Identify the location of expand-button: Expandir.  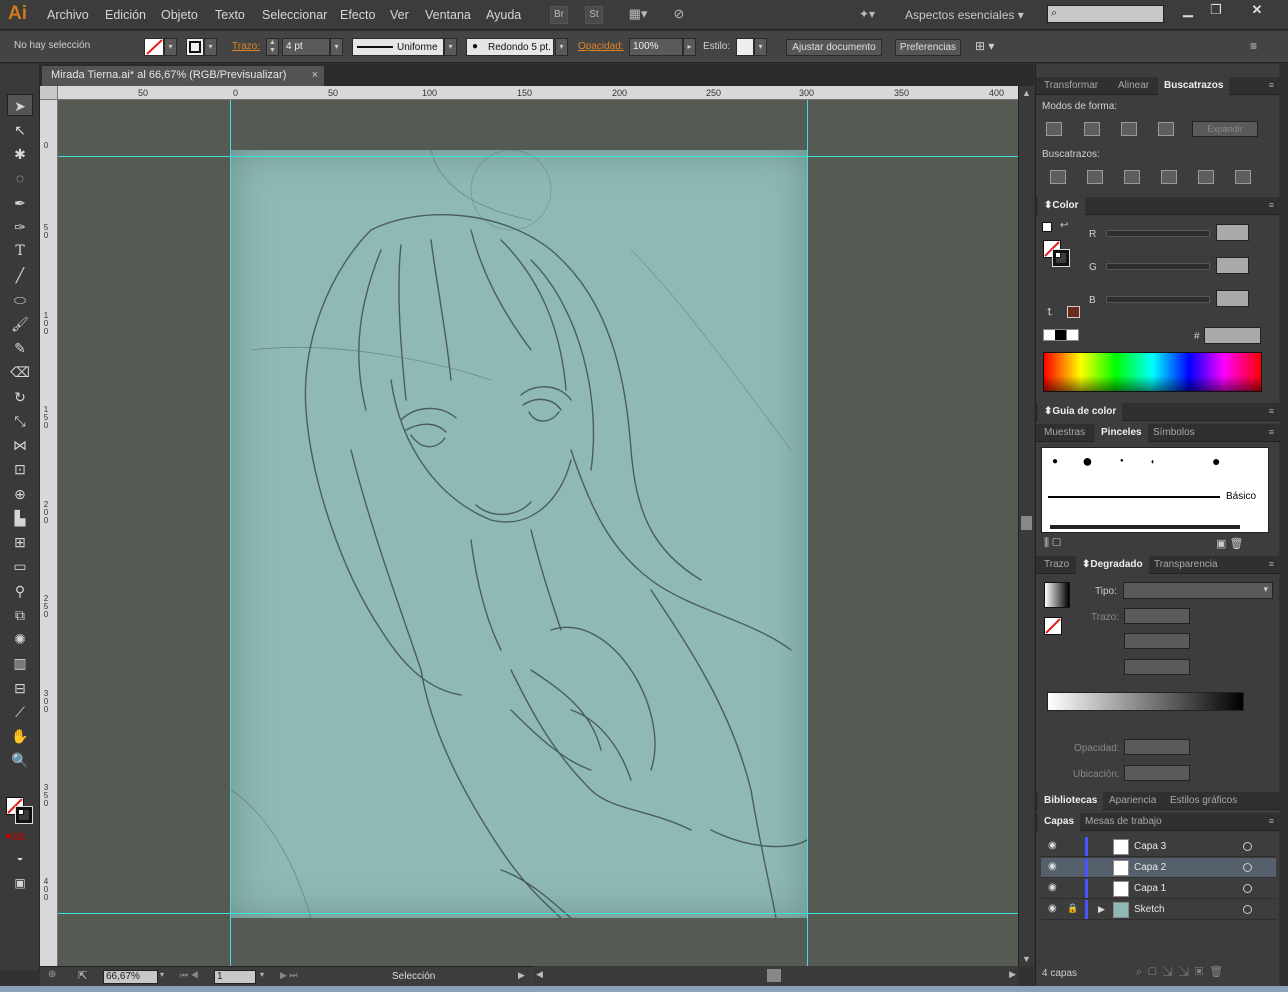
(1225, 129).